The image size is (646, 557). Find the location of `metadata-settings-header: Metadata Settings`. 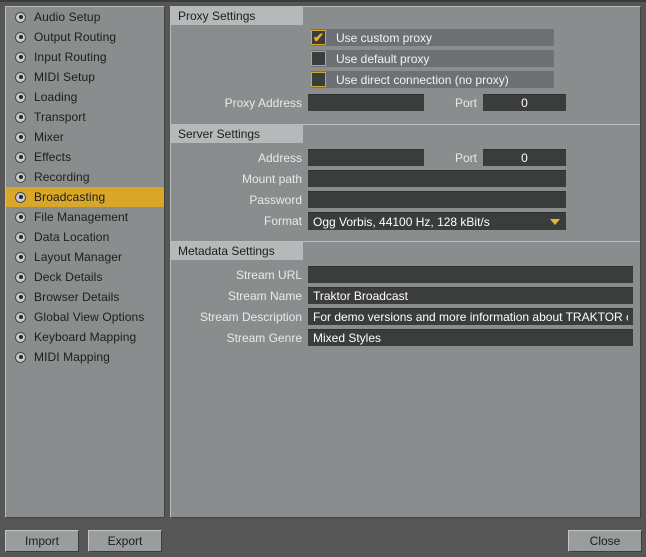

metadata-settings-header: Metadata Settings is located at coordinates (405, 251).